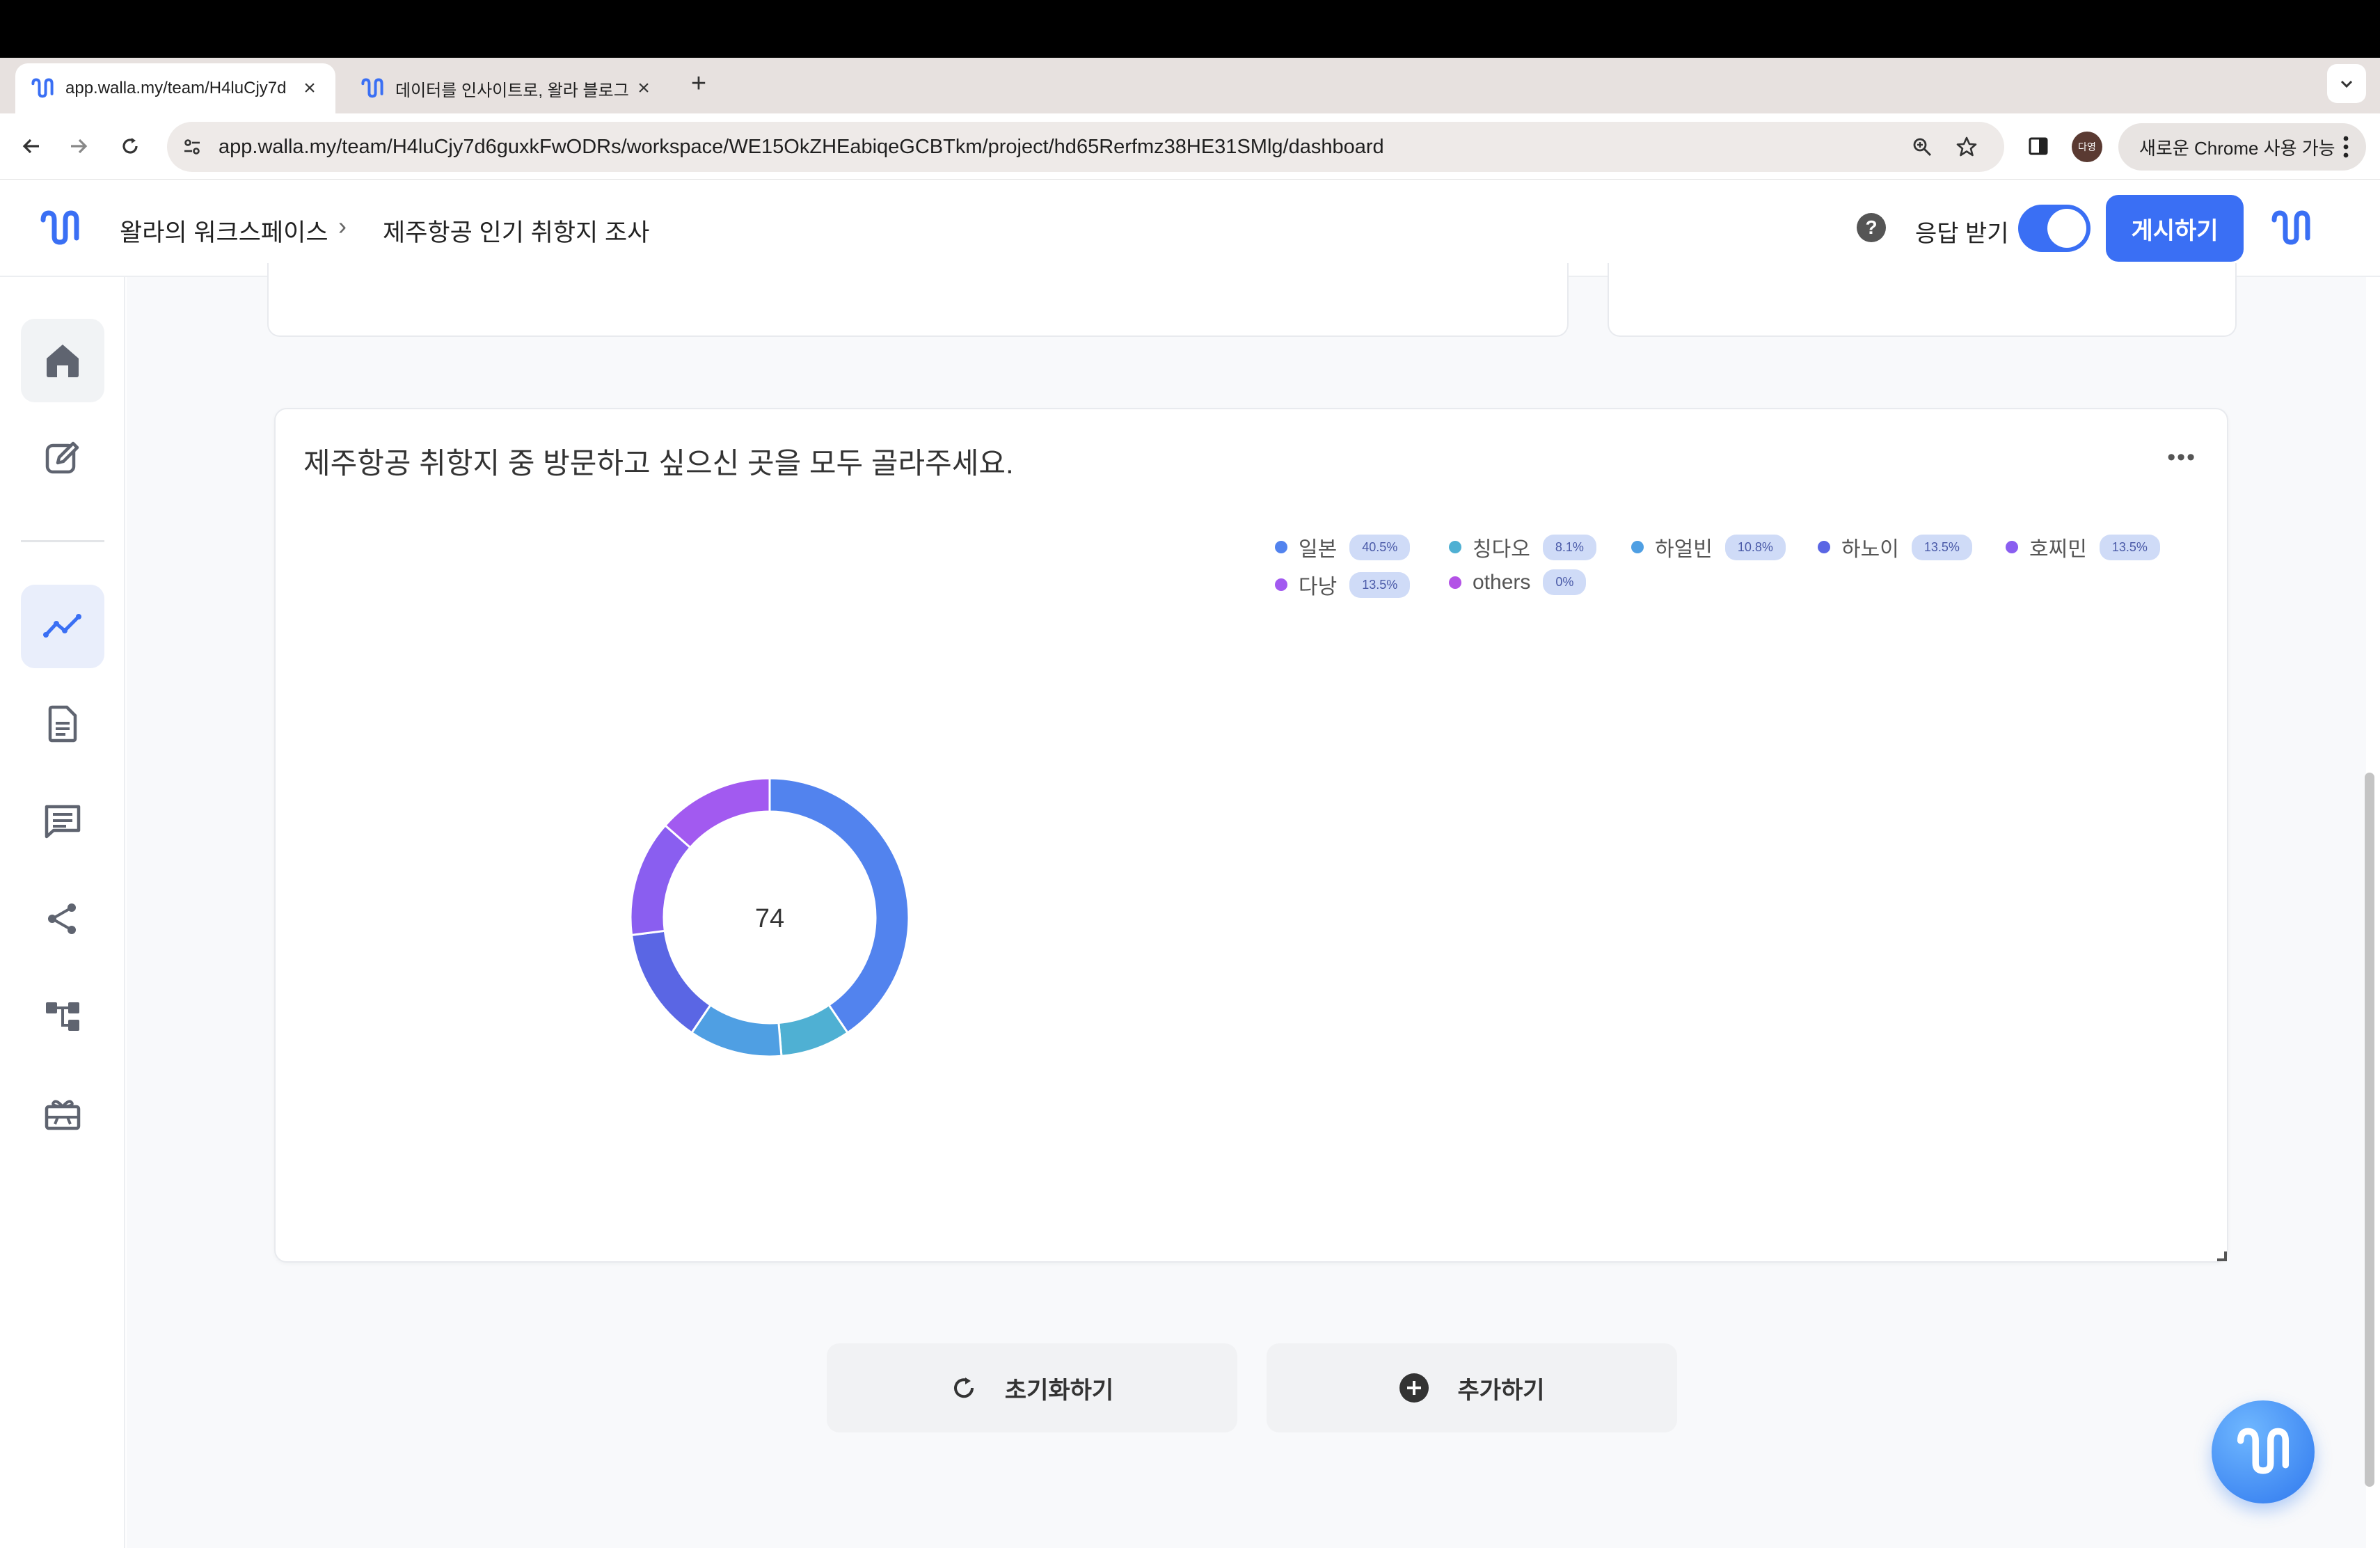  I want to click on tab-title: app.walla.my/team/H4luCjy7d, so click(176, 88).